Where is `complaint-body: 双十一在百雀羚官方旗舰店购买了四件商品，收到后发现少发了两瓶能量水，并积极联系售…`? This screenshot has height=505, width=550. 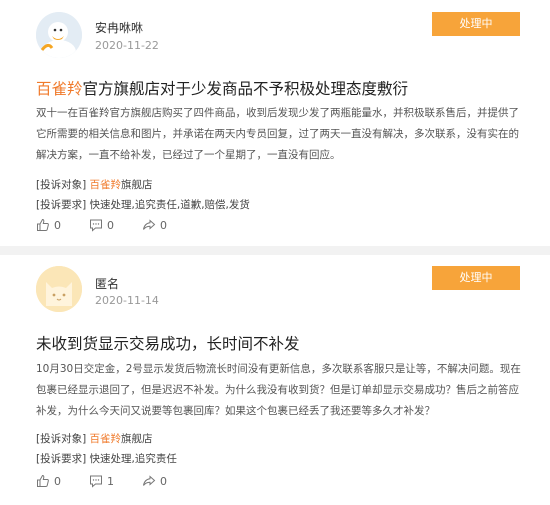 complaint-body: 双十一在百雀羚官方旗舰店购买了四件商品，收到后发现少发了两瓶能量水，并积极联系售… is located at coordinates (277, 134).